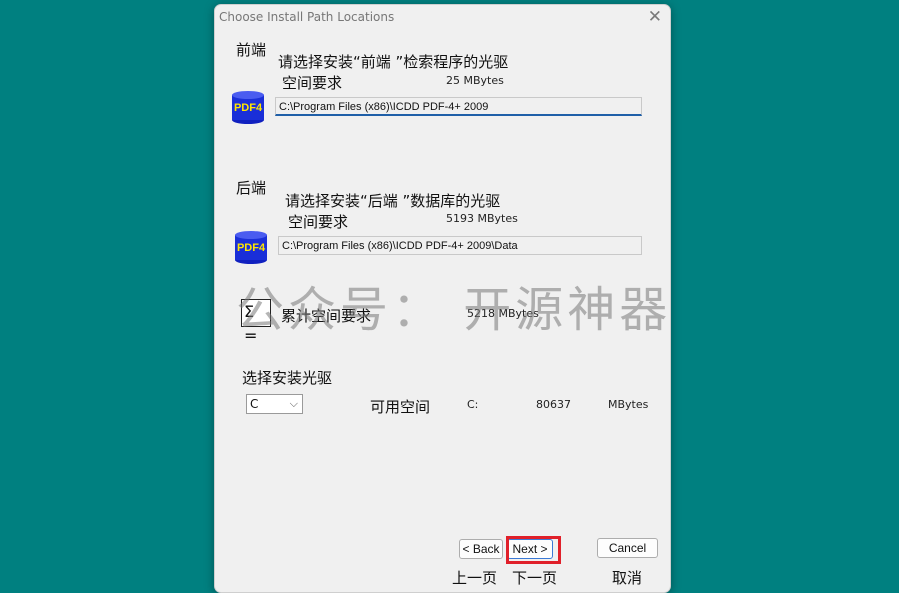  Describe the element at coordinates (553, 404) in the screenshot. I see `available-space-value: 80637` at that location.